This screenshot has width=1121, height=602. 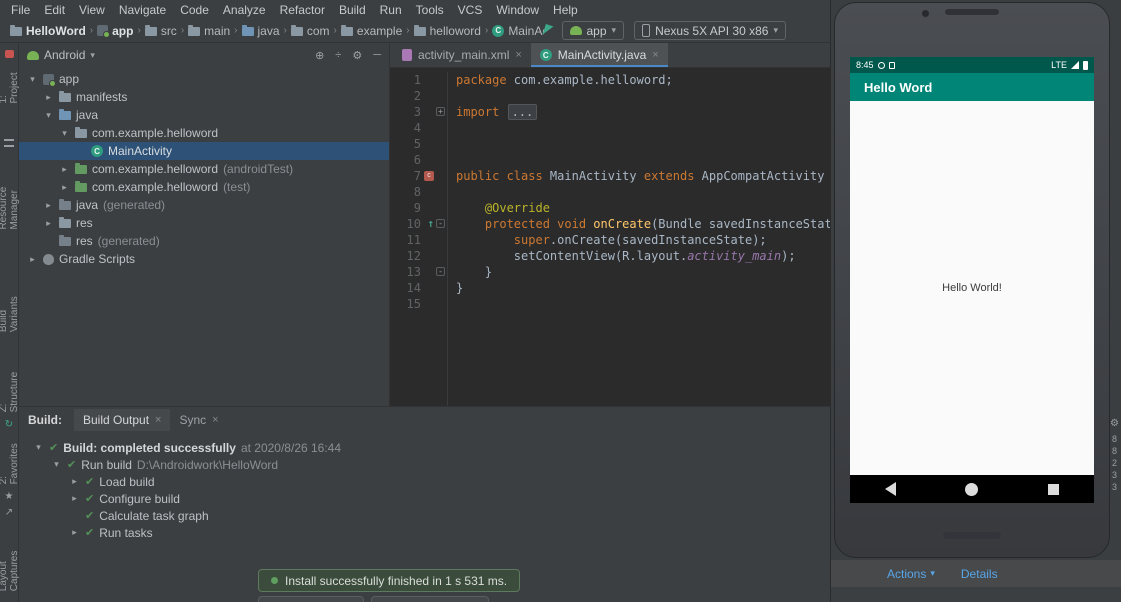 What do you see at coordinates (204, 115) in the screenshot?
I see `tree-item-java: ▾ java` at bounding box center [204, 115].